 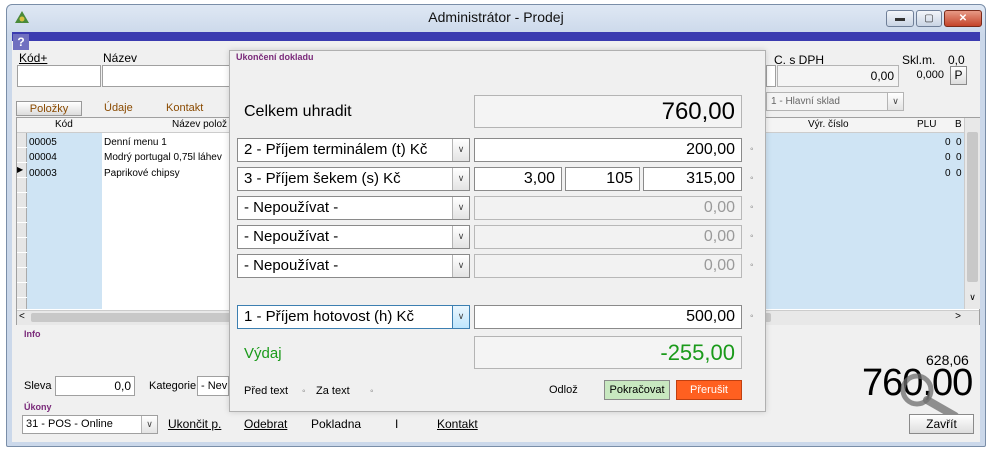 I want to click on pred-text-link: Před text, so click(x=266, y=391).